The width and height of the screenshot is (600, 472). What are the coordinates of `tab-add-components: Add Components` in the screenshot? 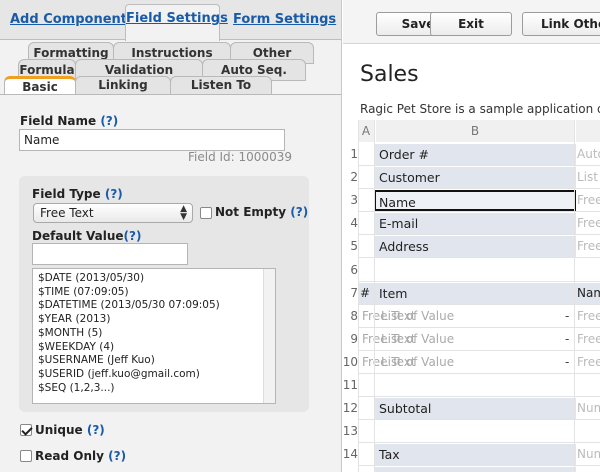 It's located at (72, 20).